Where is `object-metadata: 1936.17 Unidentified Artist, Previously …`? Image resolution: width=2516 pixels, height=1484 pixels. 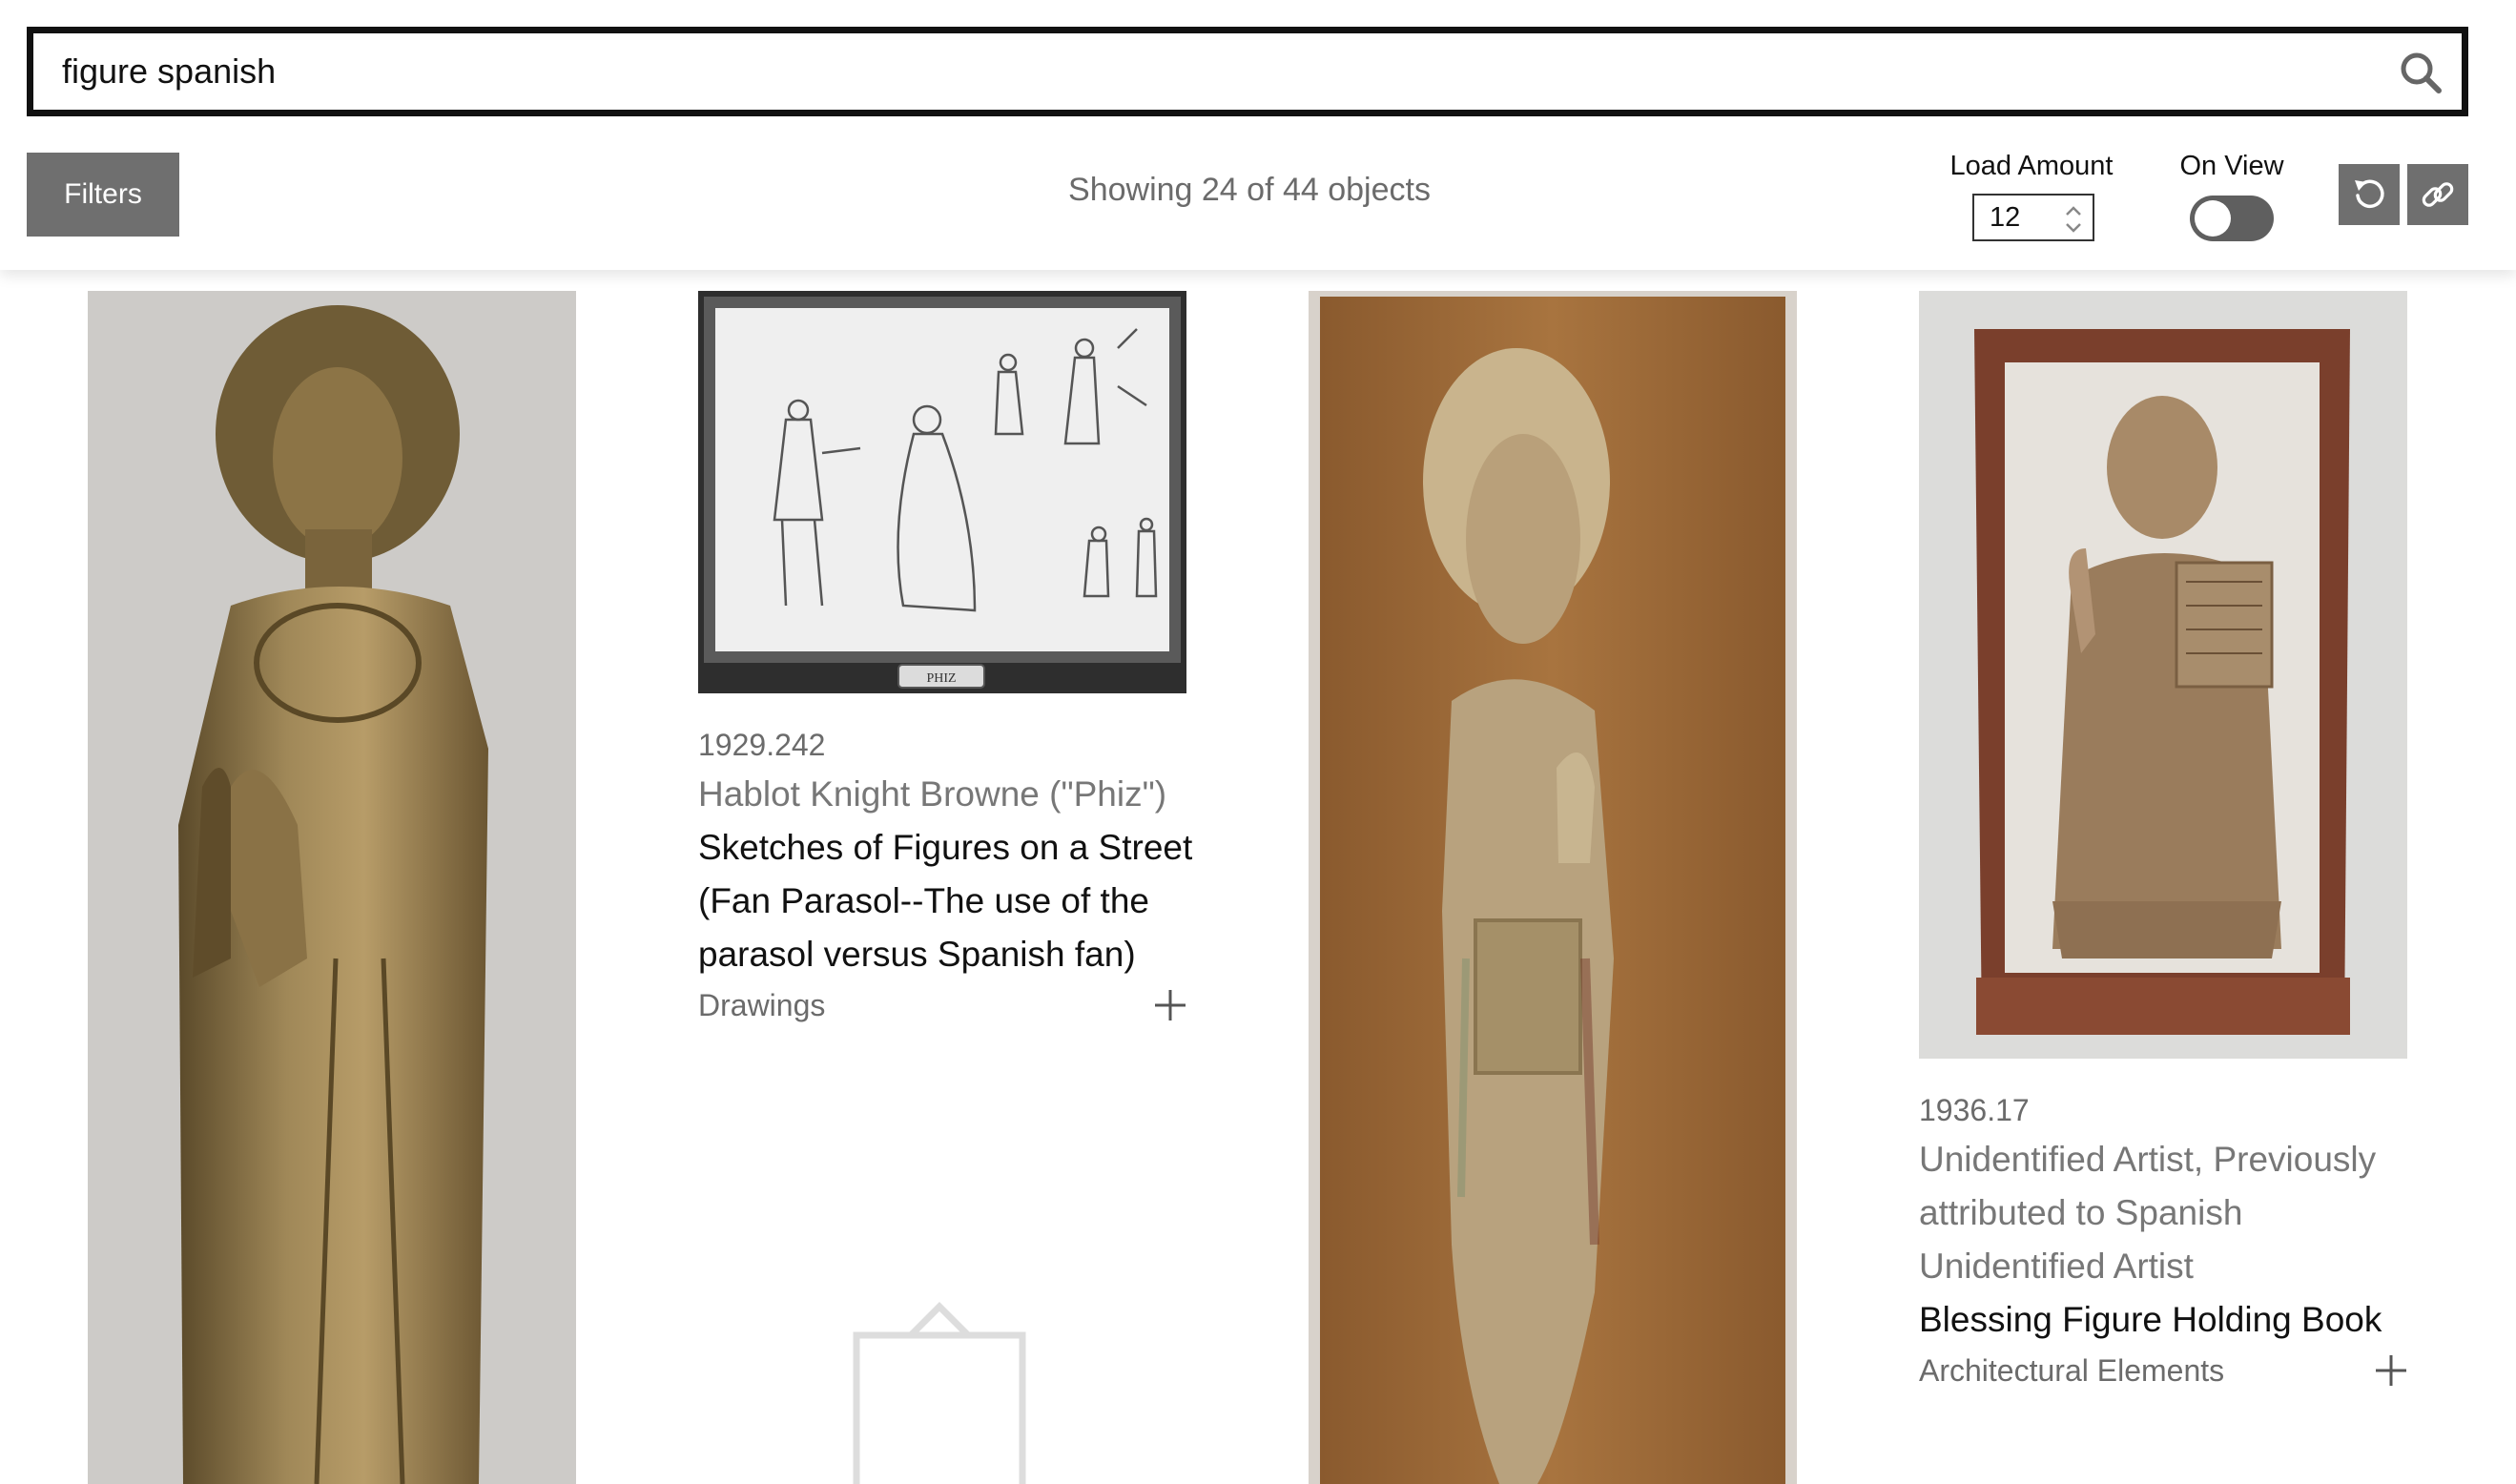
object-metadata: 1936.17 Unidentified Artist, Previously … is located at coordinates (2167, 1240).